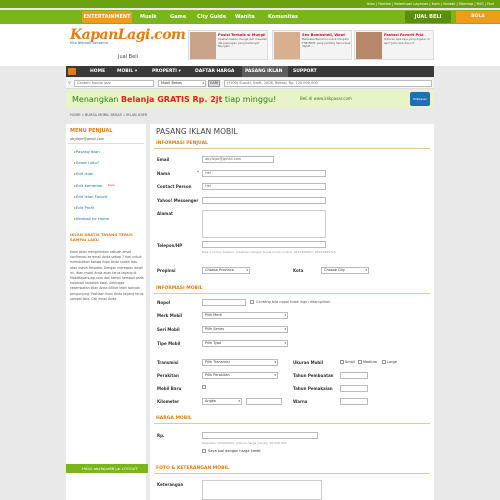 The image size is (500, 500). What do you see at coordinates (350, 362) in the screenshot?
I see `ukuran-small-label: Small` at bounding box center [350, 362].